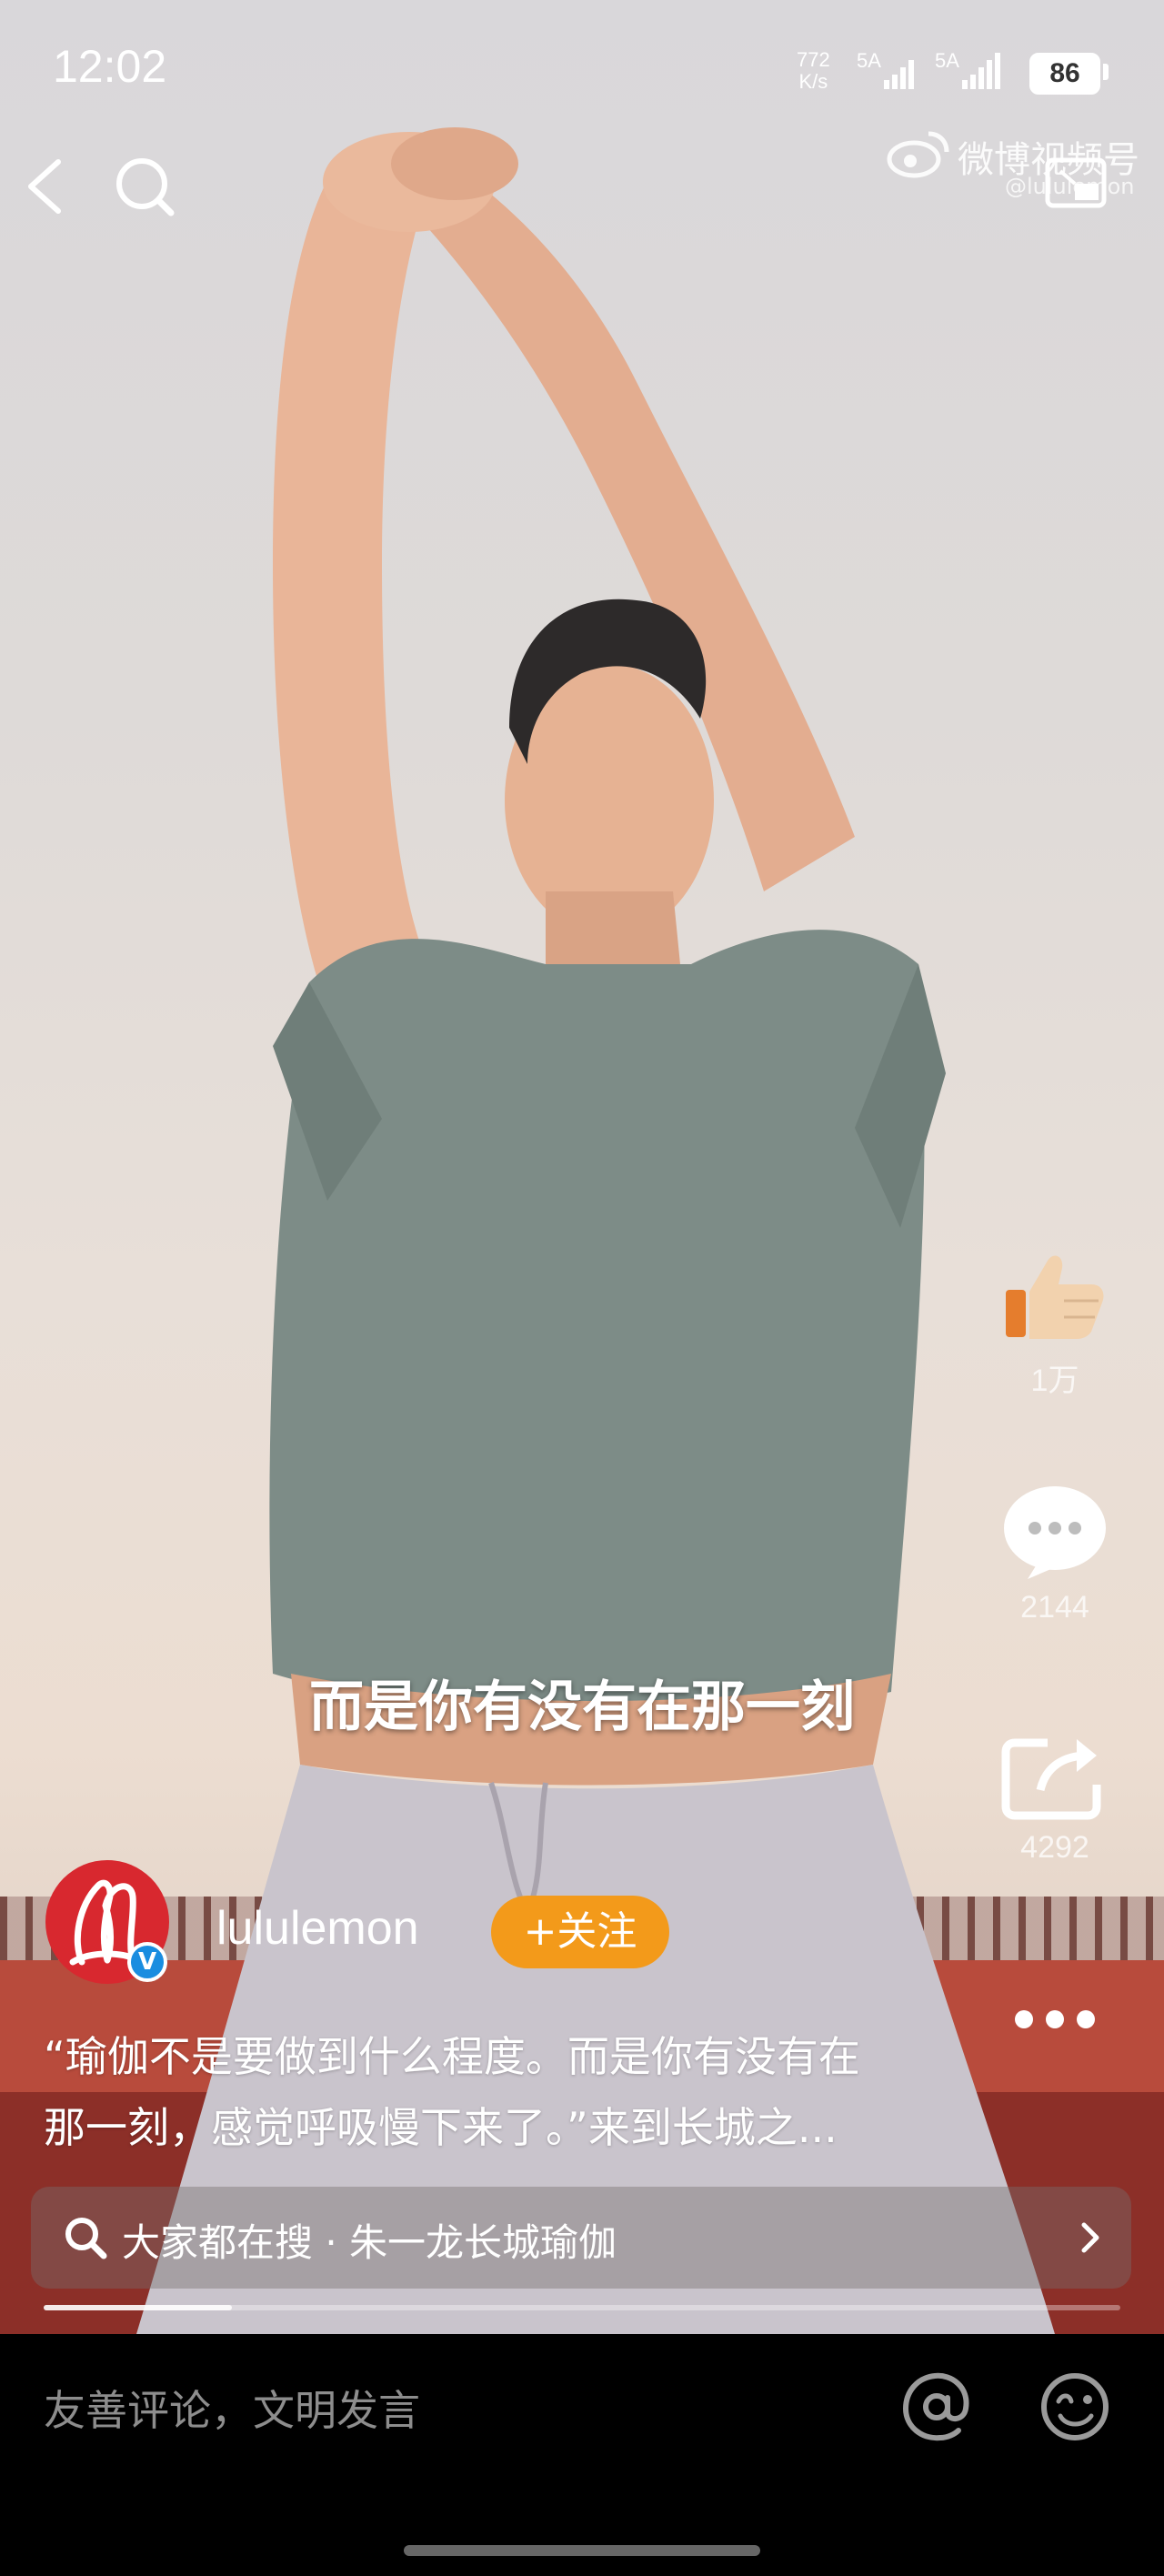  What do you see at coordinates (110, 66) in the screenshot?
I see `status-time: 12:02` at bounding box center [110, 66].